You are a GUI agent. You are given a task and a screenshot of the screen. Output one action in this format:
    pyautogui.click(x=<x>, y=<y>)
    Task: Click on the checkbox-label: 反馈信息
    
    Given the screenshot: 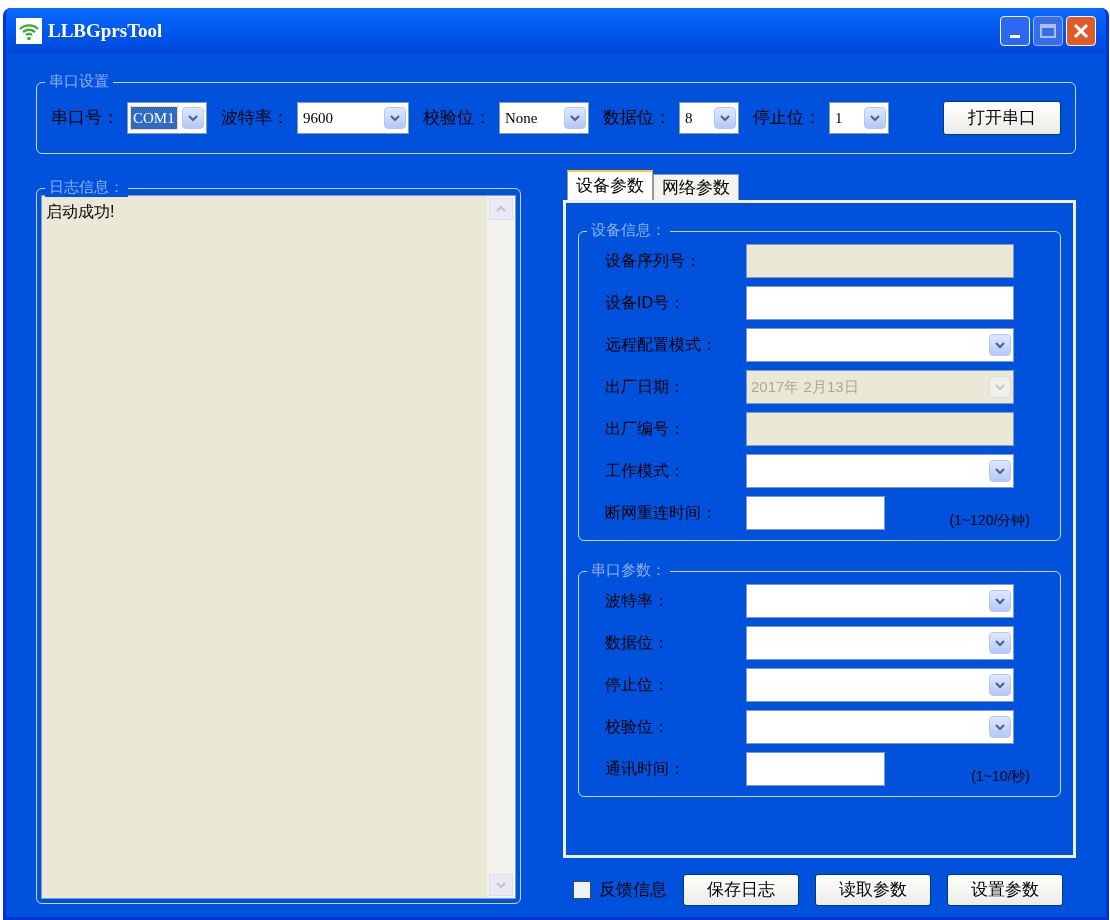 What is the action you would take?
    pyautogui.click(x=633, y=890)
    